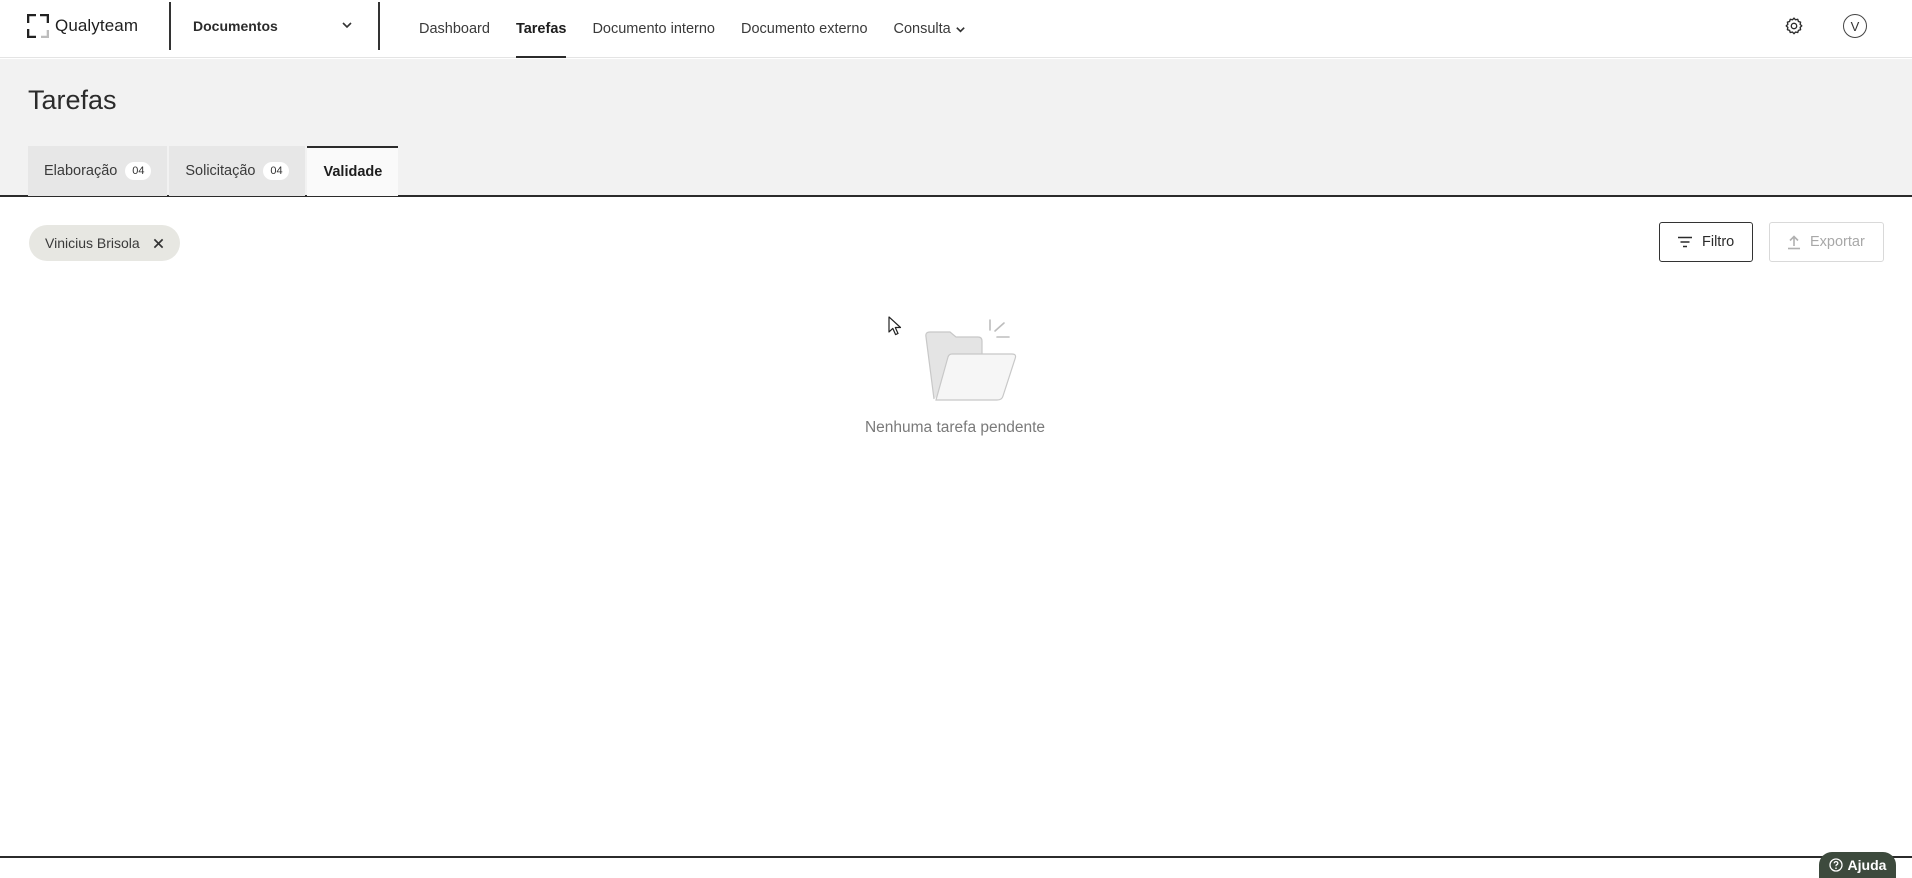  I want to click on brand: Qualyteam, so click(82, 26).